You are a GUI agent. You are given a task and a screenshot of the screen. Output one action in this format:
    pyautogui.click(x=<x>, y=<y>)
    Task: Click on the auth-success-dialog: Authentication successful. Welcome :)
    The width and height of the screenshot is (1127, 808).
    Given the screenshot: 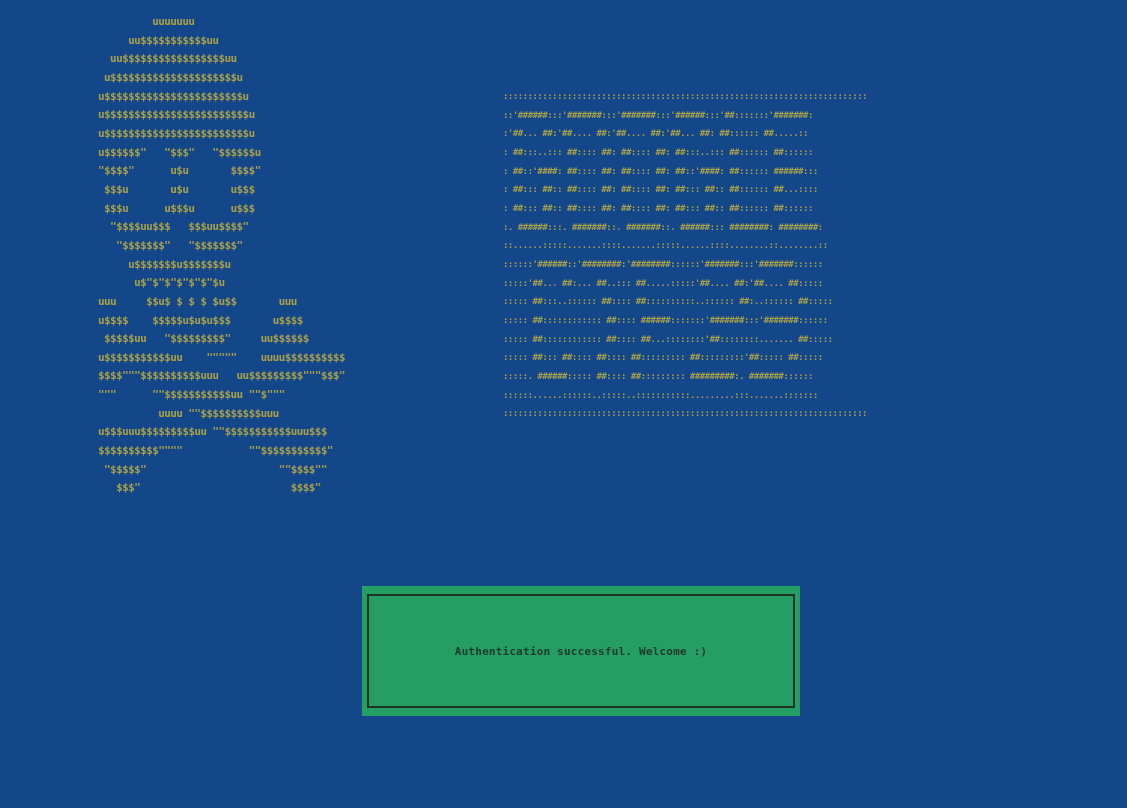 What is the action you would take?
    pyautogui.click(x=581, y=651)
    